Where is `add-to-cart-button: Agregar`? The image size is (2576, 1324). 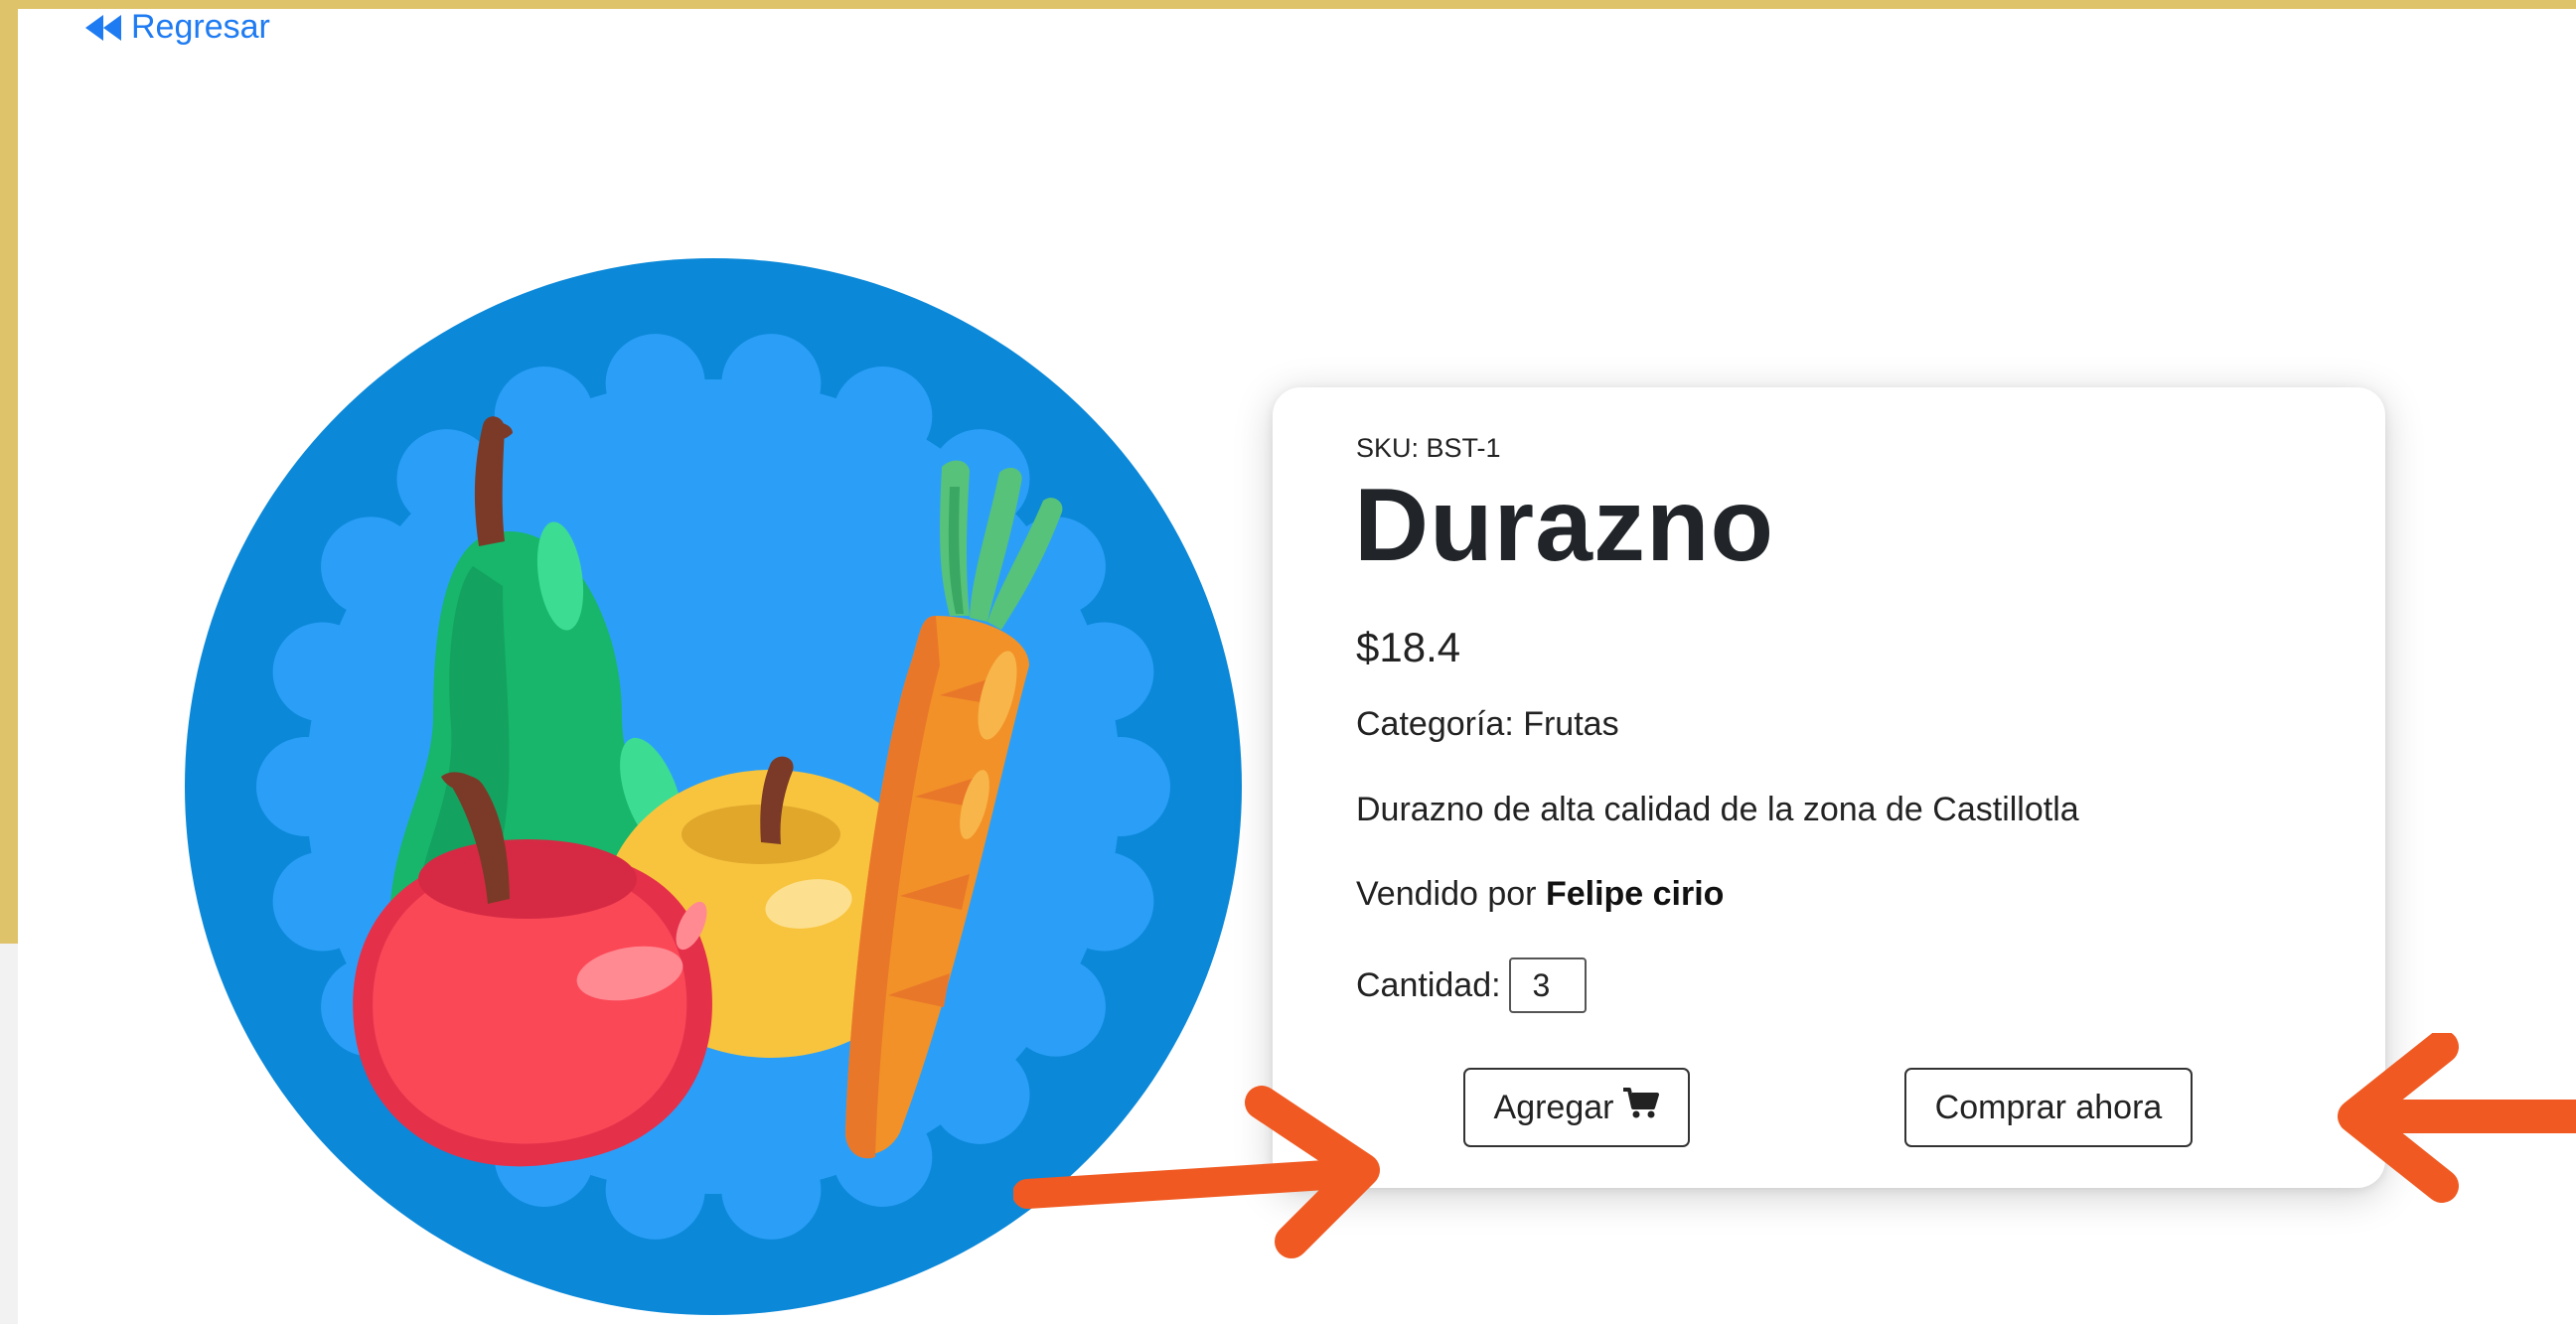 add-to-cart-button: Agregar is located at coordinates (1576, 1107).